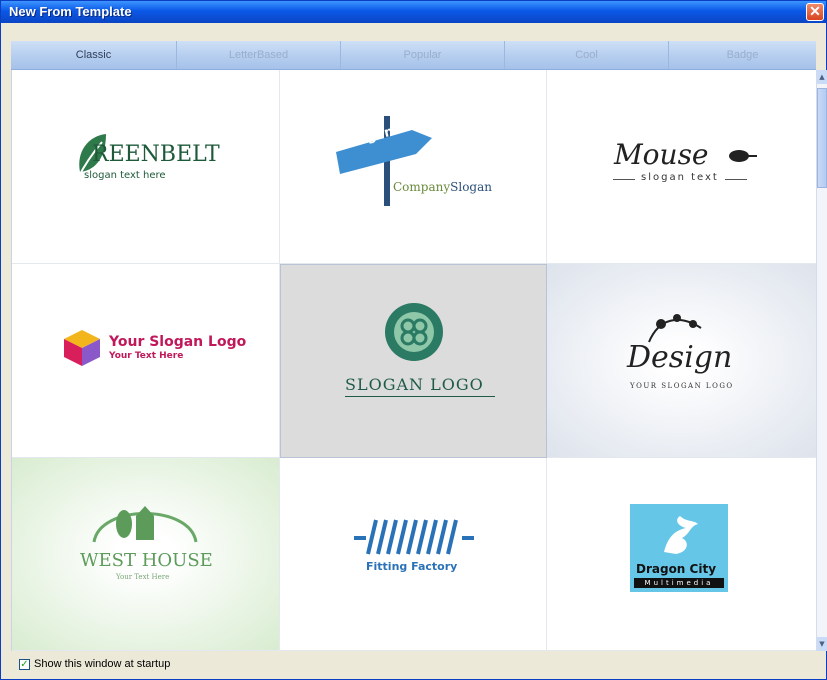 The image size is (827, 680). What do you see at coordinates (70, 11) in the screenshot?
I see `window-title: New From Template` at bounding box center [70, 11].